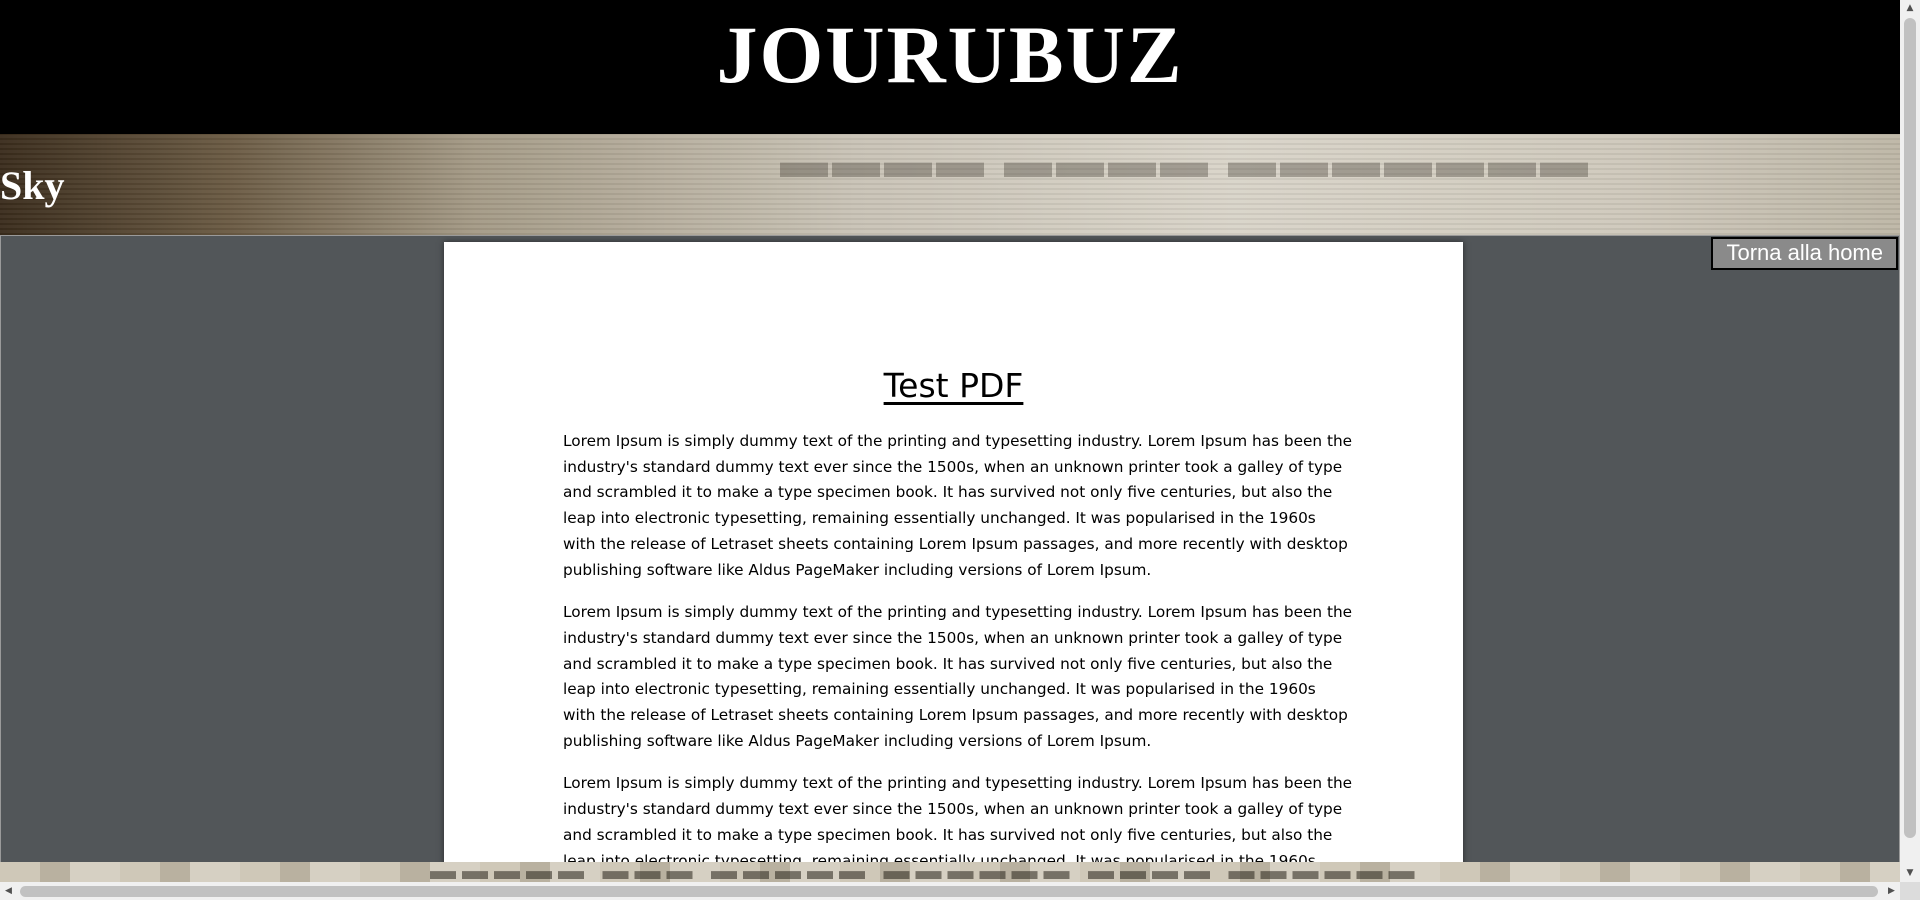  What do you see at coordinates (1910, 891) in the screenshot?
I see `scrollbar-corner` at bounding box center [1910, 891].